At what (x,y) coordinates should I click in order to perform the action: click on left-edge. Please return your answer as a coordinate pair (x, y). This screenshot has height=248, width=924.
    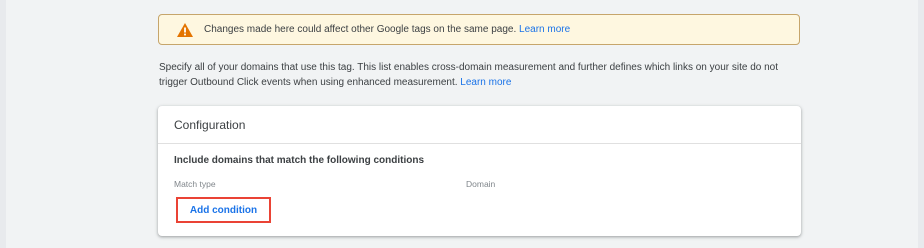
    Looking at the image, I should click on (3, 124).